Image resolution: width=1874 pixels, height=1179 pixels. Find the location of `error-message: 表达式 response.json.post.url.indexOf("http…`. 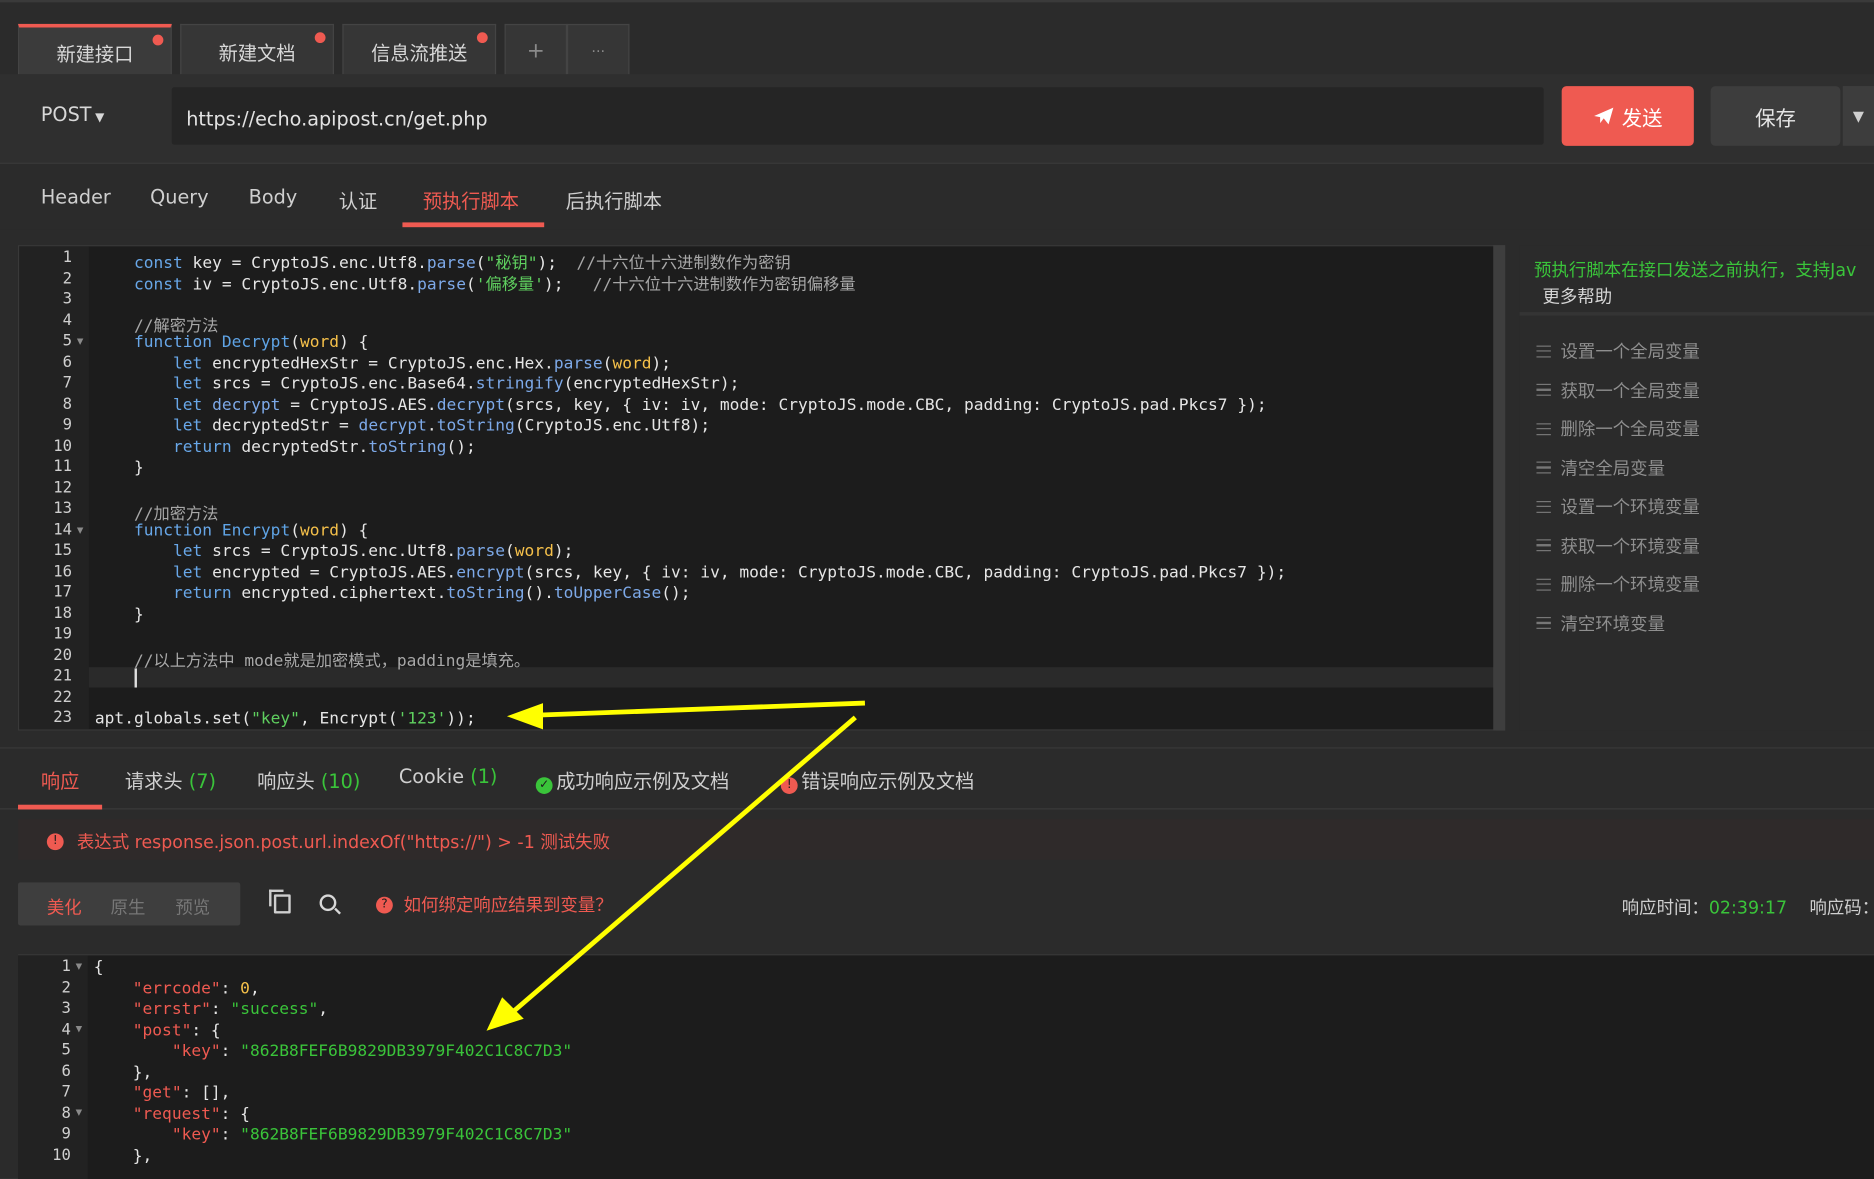

error-message: 表达式 response.json.post.url.indexOf("http… is located at coordinates (343, 843).